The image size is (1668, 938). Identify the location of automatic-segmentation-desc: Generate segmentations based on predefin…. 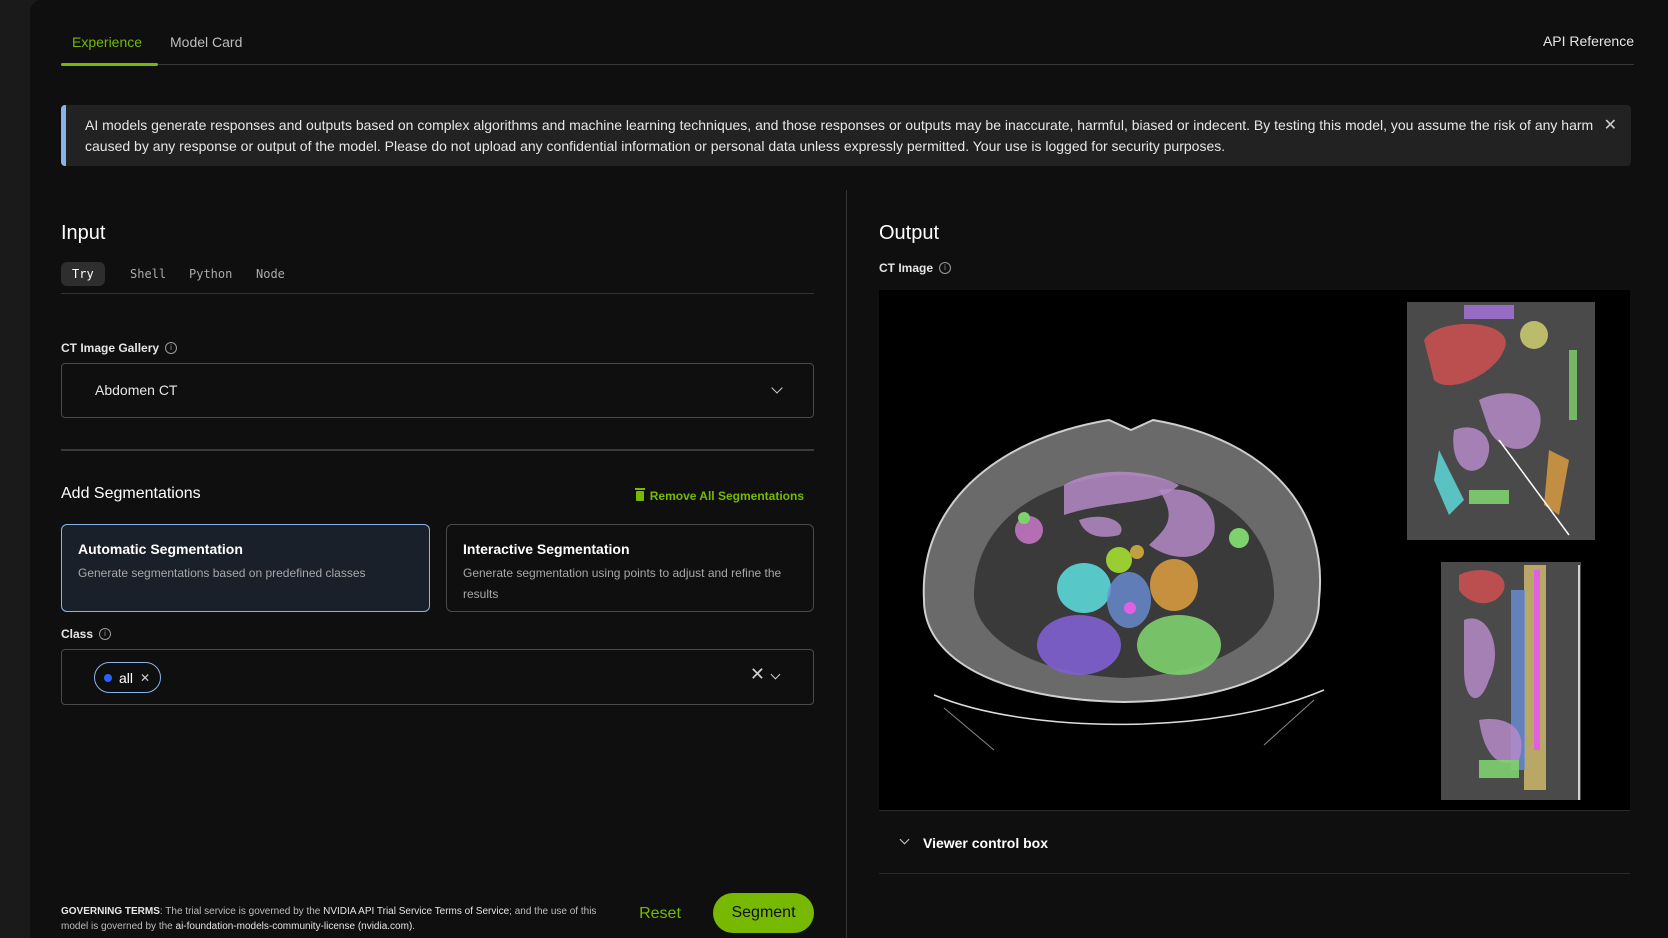
(222, 573).